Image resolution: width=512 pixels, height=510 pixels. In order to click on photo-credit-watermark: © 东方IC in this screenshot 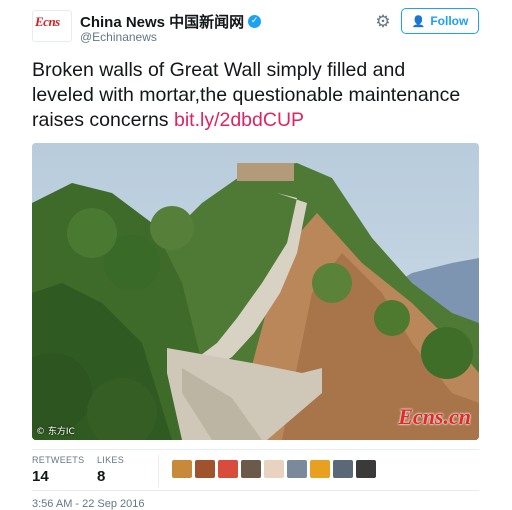, I will do `click(55, 432)`.